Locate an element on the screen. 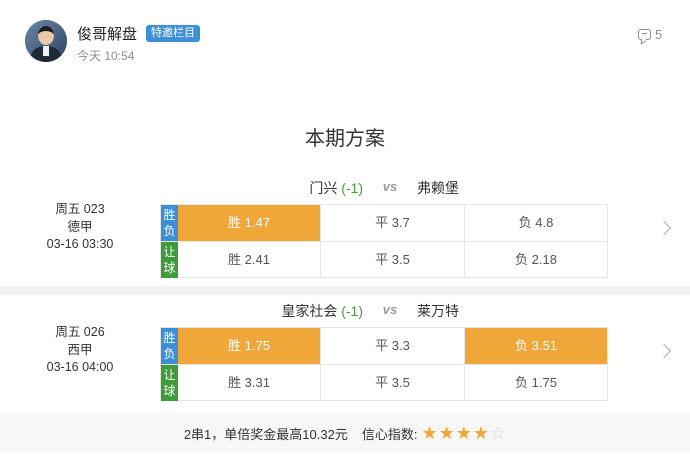 This screenshot has width=690, height=458. match-teams: 门兴 (-1) vs 弗赖堡 is located at coordinates (345, 189).